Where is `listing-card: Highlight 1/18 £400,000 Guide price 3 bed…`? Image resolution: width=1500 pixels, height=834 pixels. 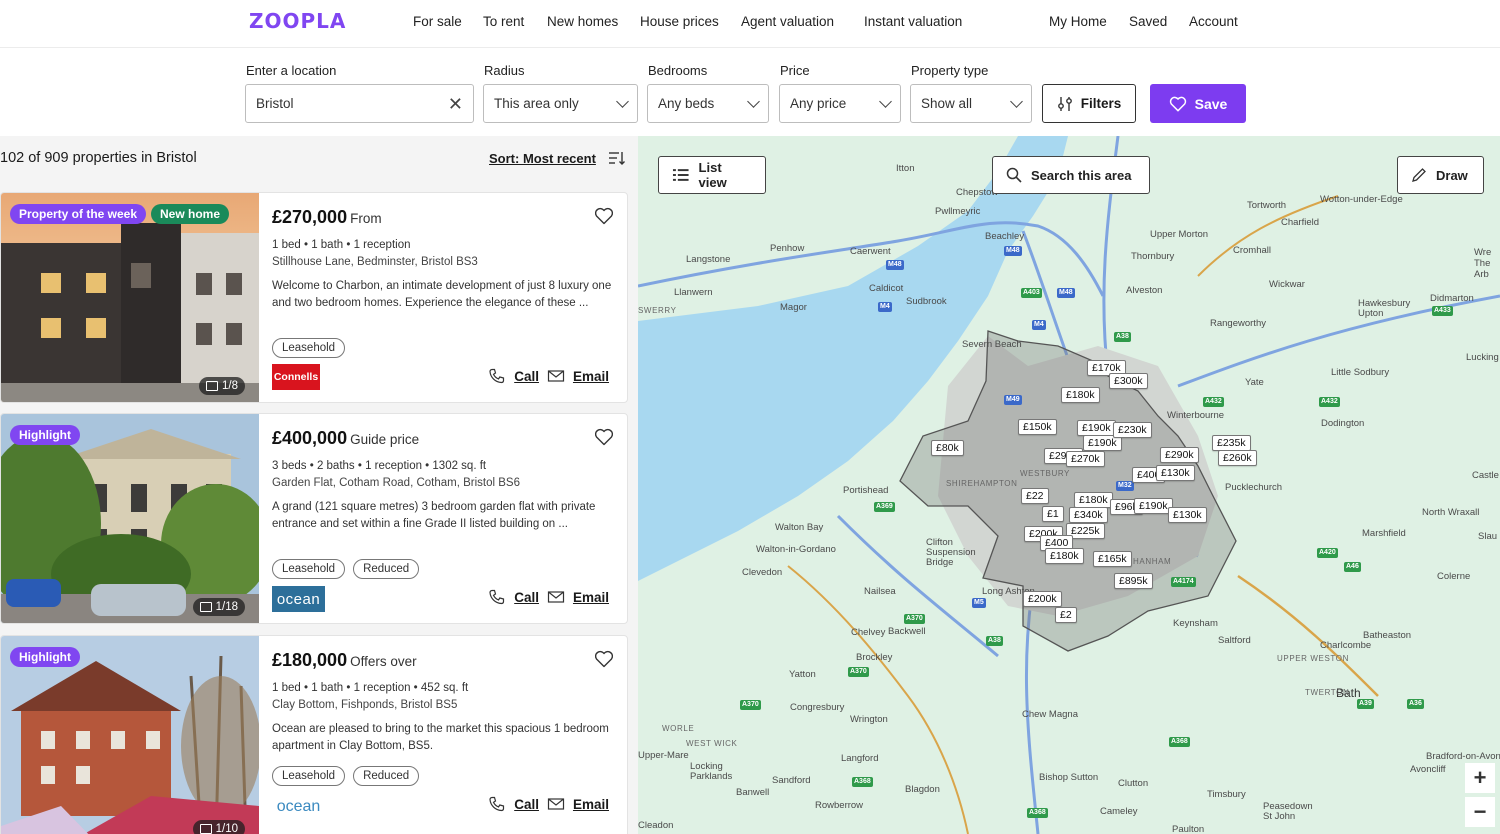
listing-card: Highlight 1/18 £400,000 Guide price 3 bed… is located at coordinates (314, 518).